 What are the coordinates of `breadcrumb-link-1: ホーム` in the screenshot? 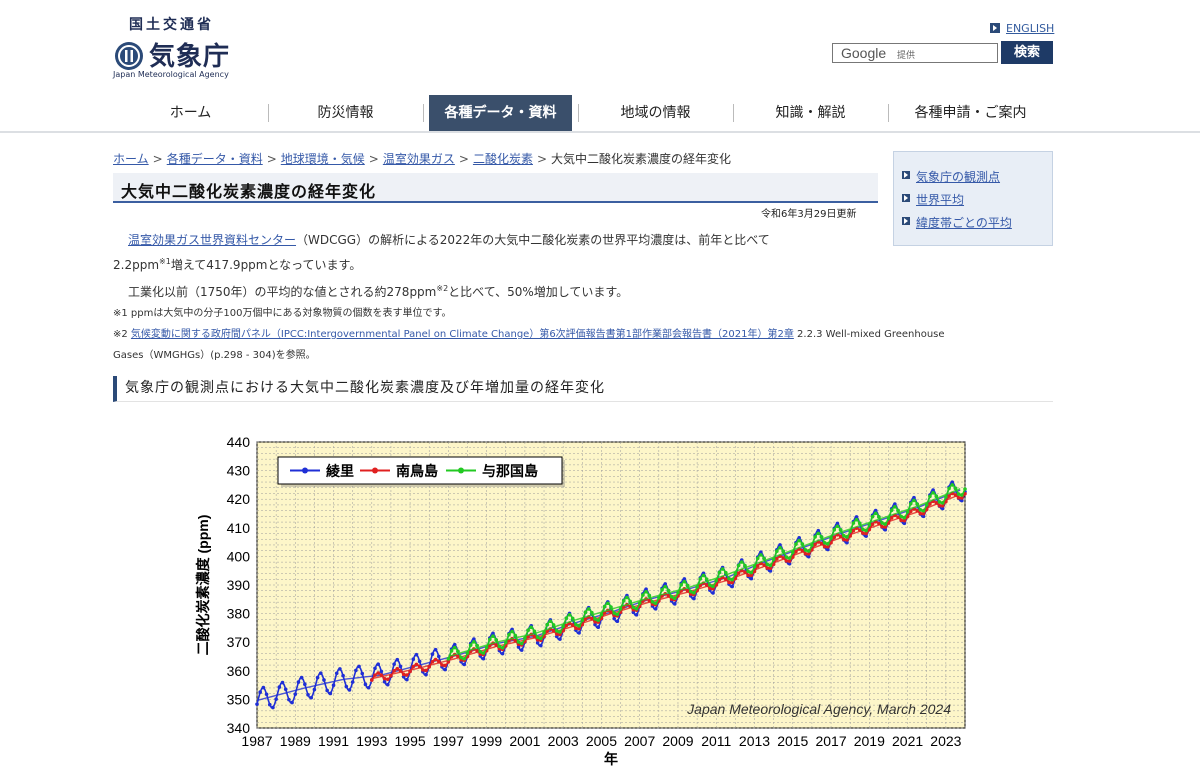 It's located at (131, 159).